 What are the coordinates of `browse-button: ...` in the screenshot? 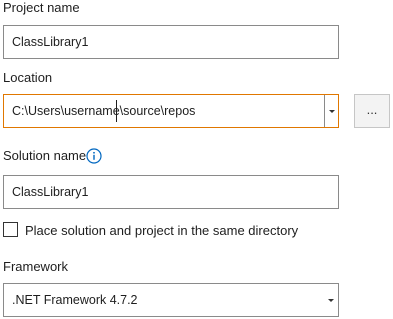 It's located at (372, 111).